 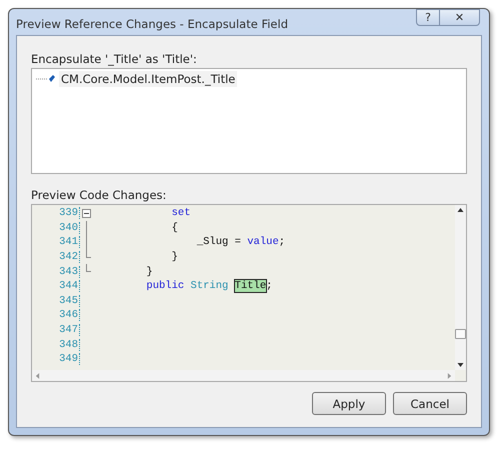 I want to click on tree-item: CM.Core.Model.ItemPost._Title, so click(x=148, y=79).